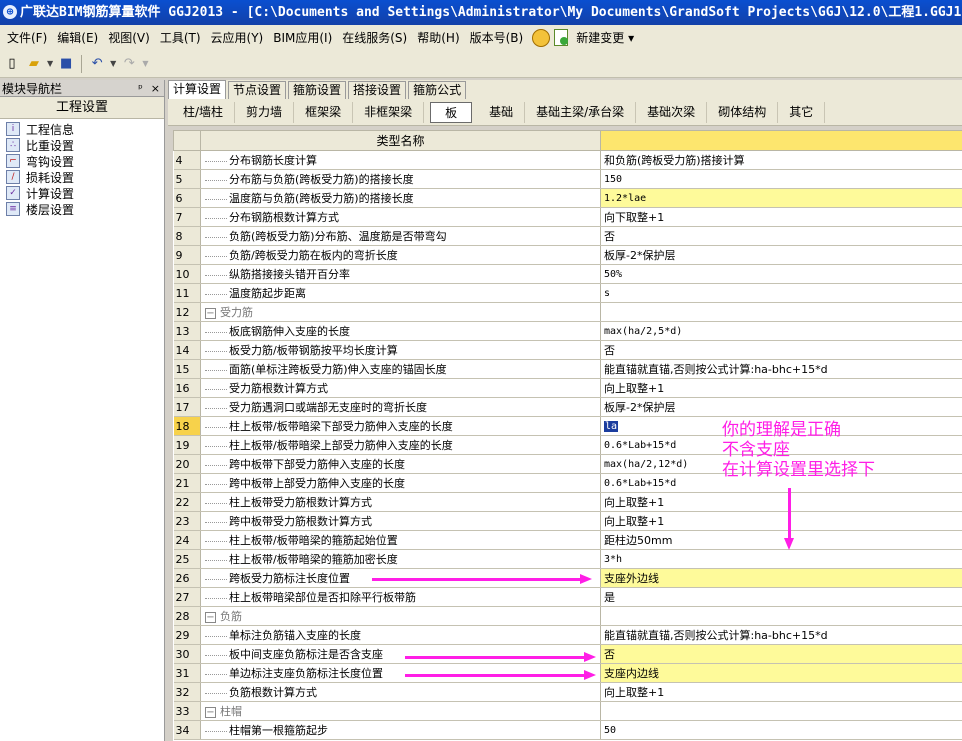 The height and width of the screenshot is (741, 962). Describe the element at coordinates (145, 63) in the screenshot. I see `redo-dropdown-icon: ▼` at that location.